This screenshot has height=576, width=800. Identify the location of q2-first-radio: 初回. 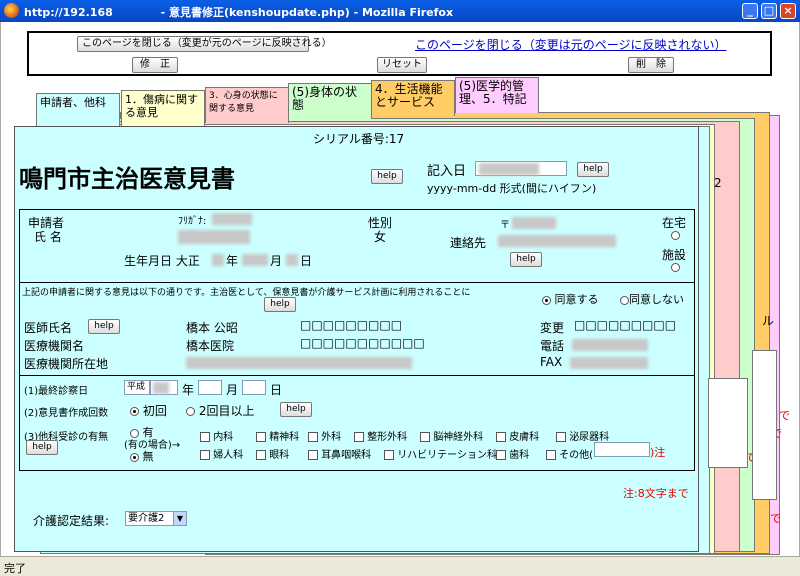
(148, 410).